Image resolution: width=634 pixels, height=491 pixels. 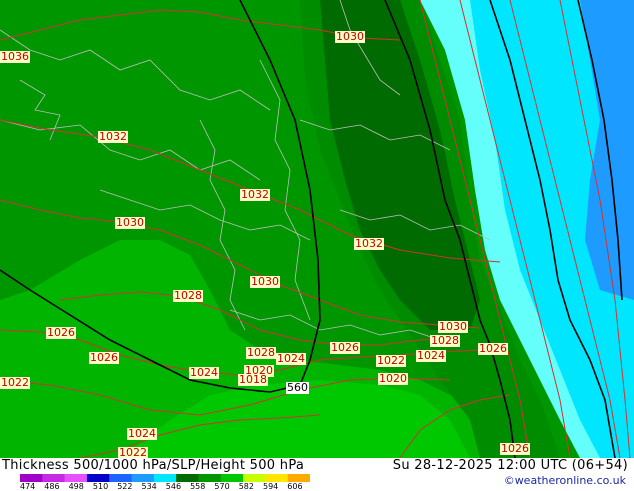 What do you see at coordinates (393, 378) in the screenshot?
I see `pressure-label: 1020` at bounding box center [393, 378].